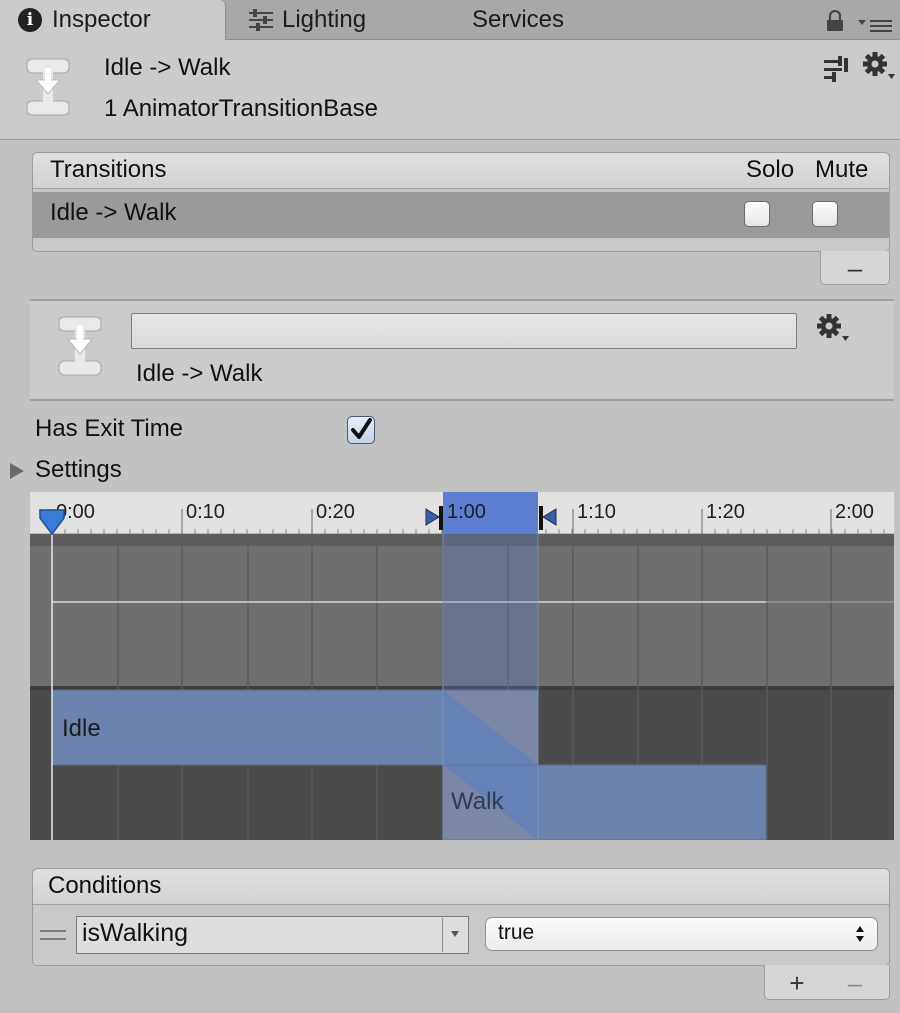 The height and width of the screenshot is (1013, 900). What do you see at coordinates (770, 169) in the screenshot?
I see `solo-column-label: Solo` at bounding box center [770, 169].